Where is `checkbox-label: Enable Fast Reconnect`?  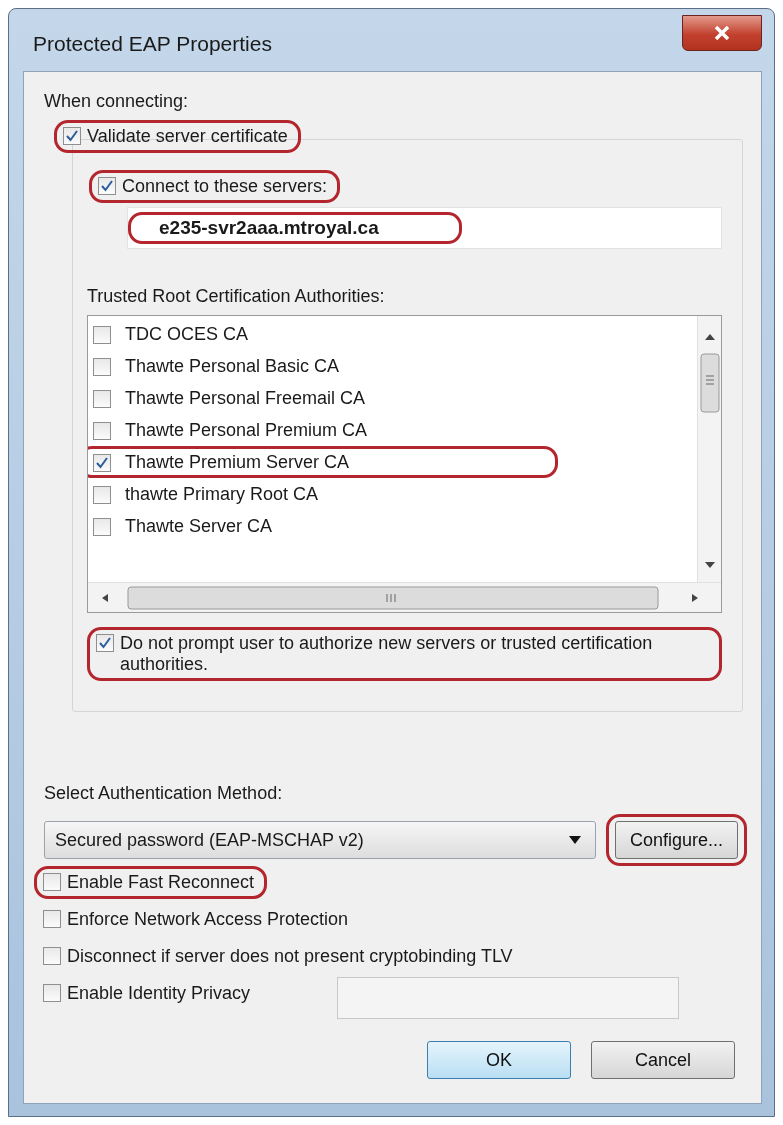 checkbox-label: Enable Fast Reconnect is located at coordinates (161, 882).